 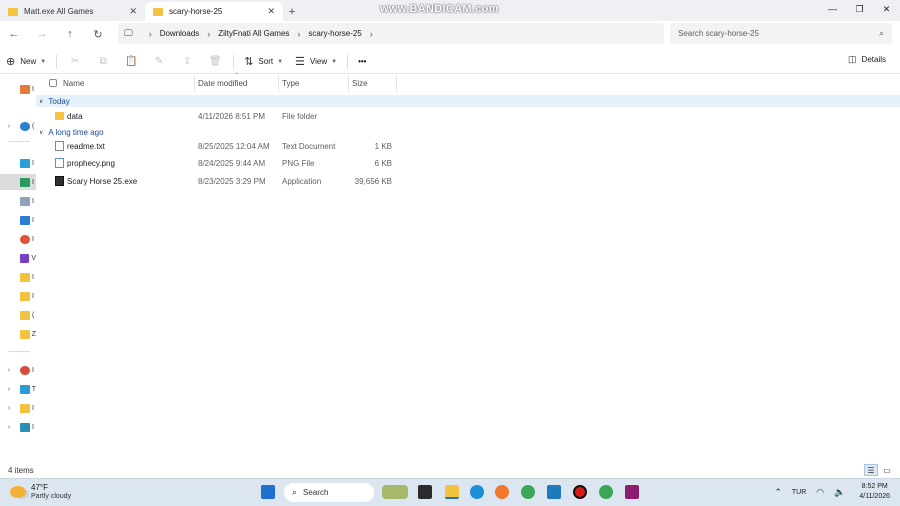 I want to click on nav-item-home: I, so click(x=18, y=89).